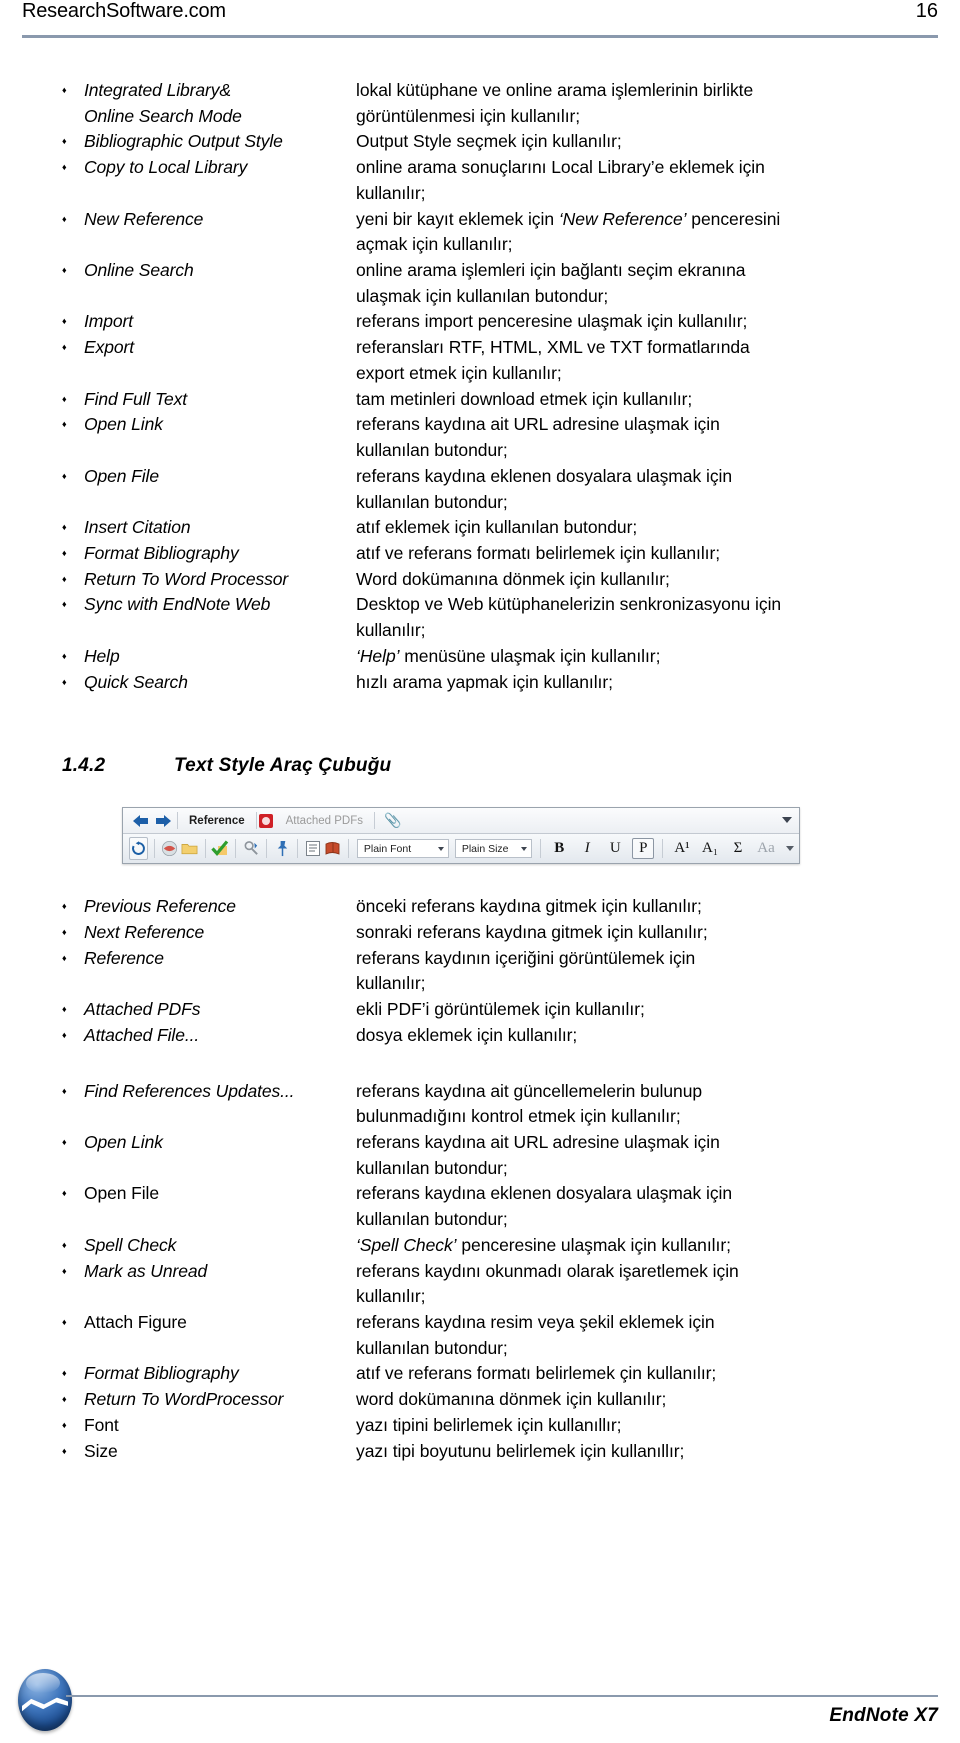 Image resolution: width=960 pixels, height=1743 pixels. I want to click on font-dropdown: Plain Font, so click(402, 849).